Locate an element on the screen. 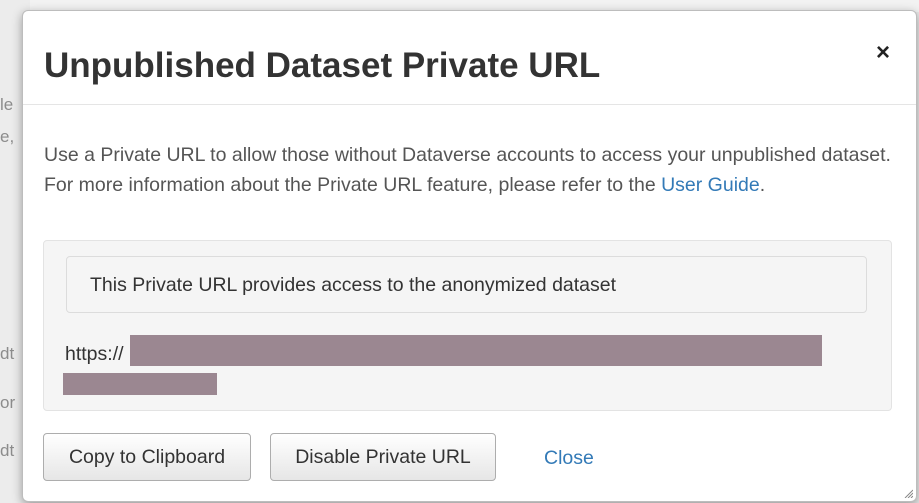  private-url-text: https:// is located at coordinates (94, 354).